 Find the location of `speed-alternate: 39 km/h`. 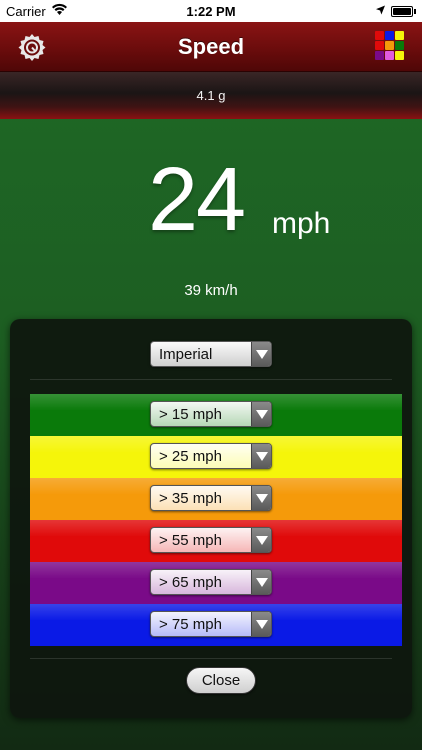

speed-alternate: 39 km/h is located at coordinates (211, 290).